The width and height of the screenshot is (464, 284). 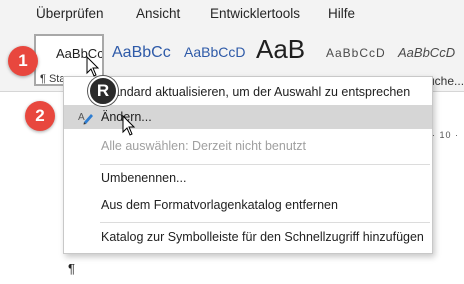 What do you see at coordinates (23, 61) in the screenshot?
I see `step-marker-1: 1` at bounding box center [23, 61].